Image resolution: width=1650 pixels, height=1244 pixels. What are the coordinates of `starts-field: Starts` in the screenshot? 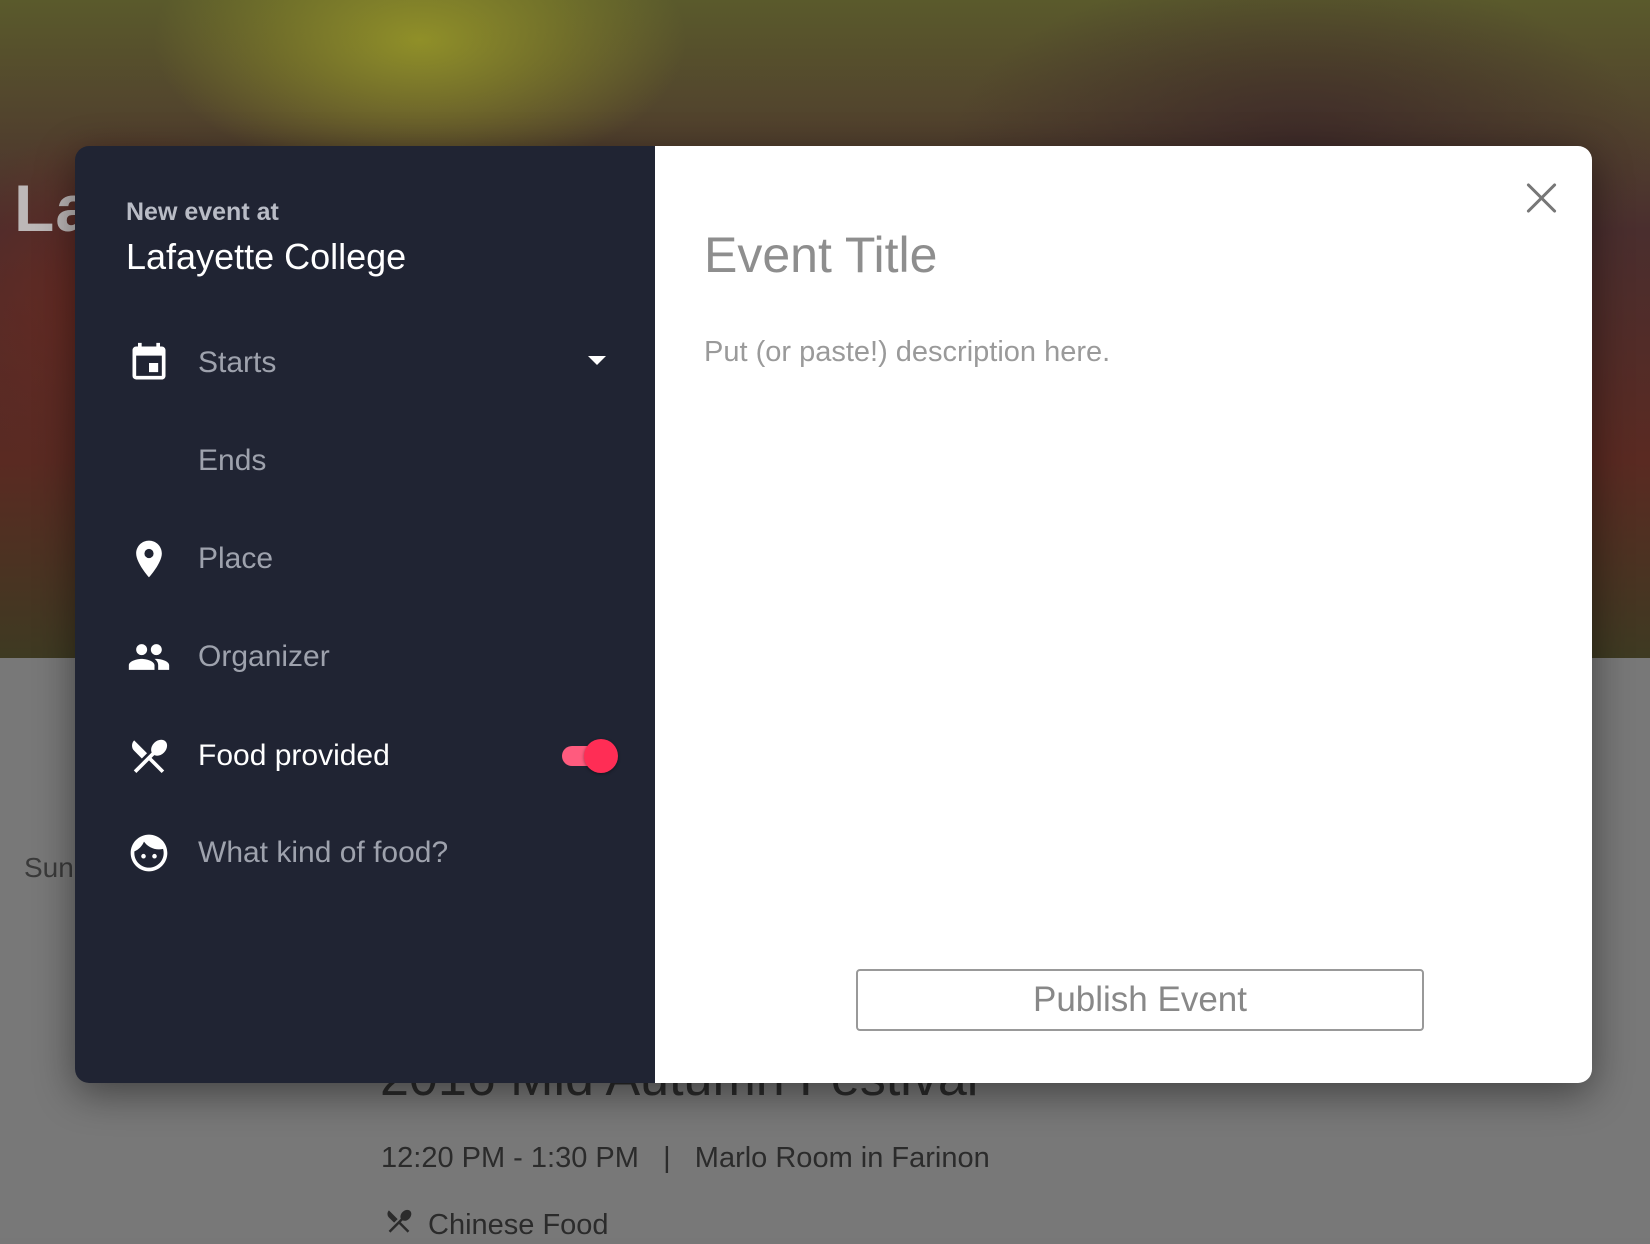 It's located at (366, 363).